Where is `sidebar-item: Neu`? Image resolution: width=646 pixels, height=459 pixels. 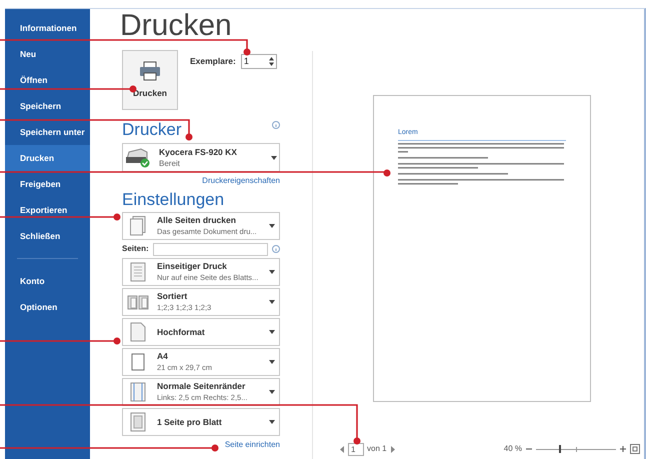 sidebar-item: Neu is located at coordinates (47, 54).